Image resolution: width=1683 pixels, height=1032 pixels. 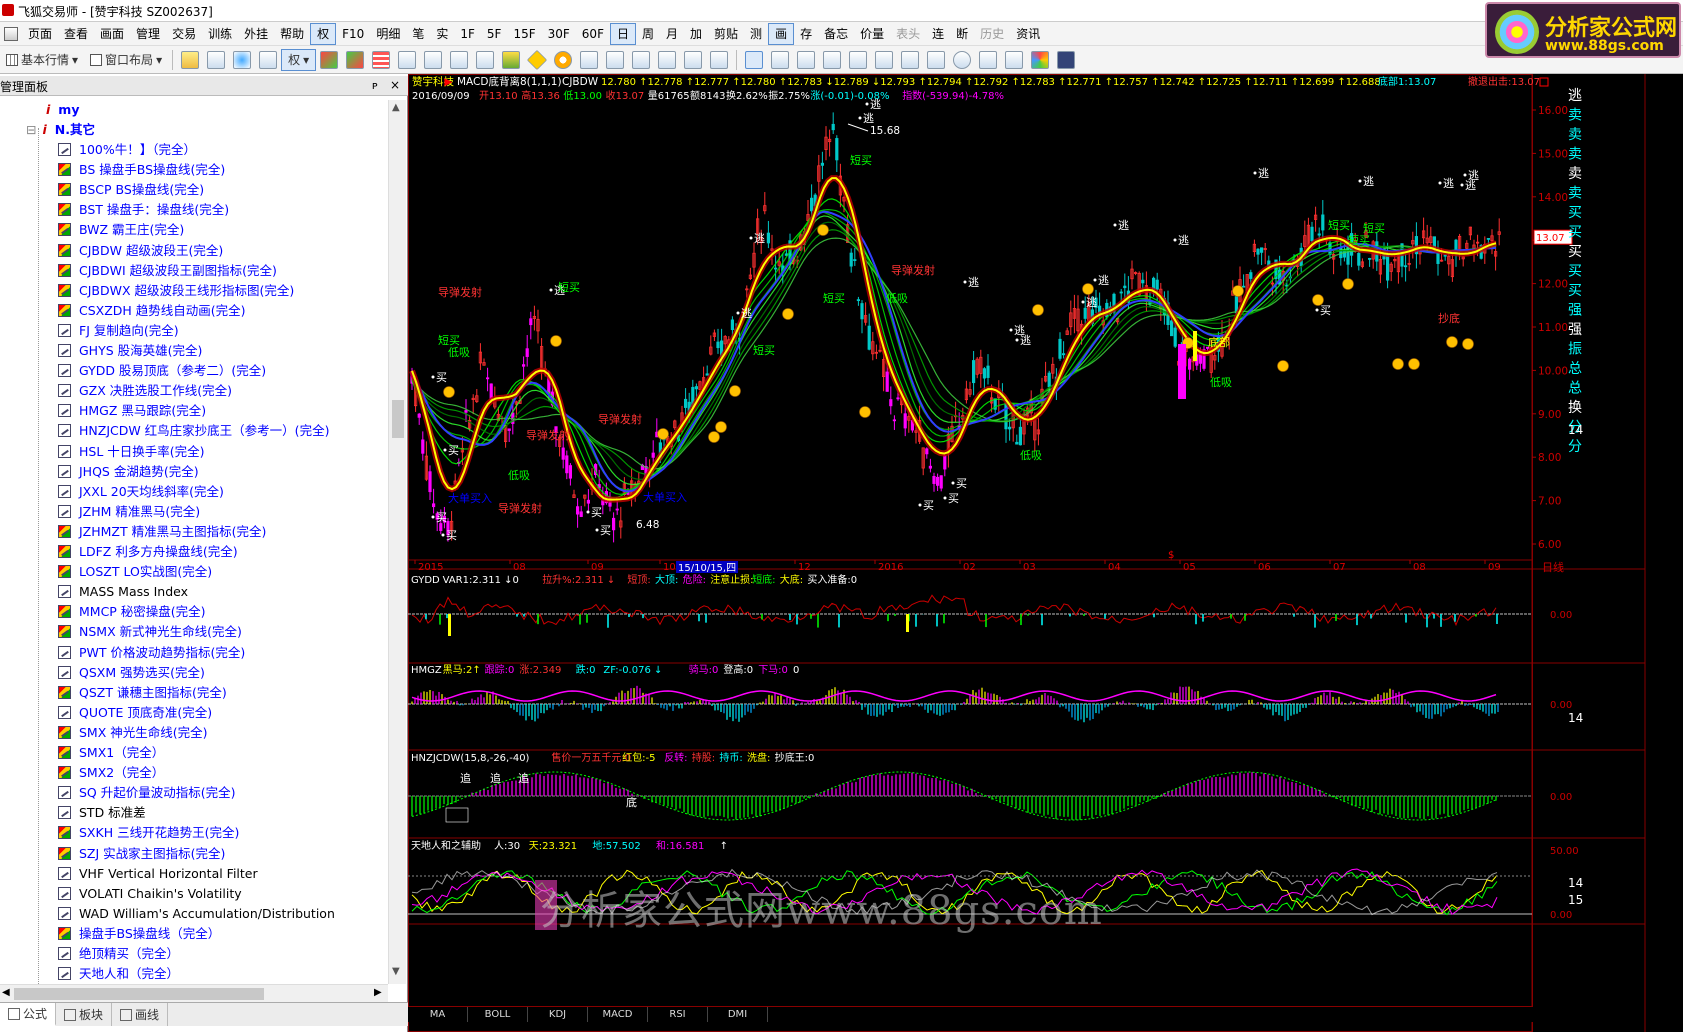 I want to click on circle-icon, so click(x=962, y=59).